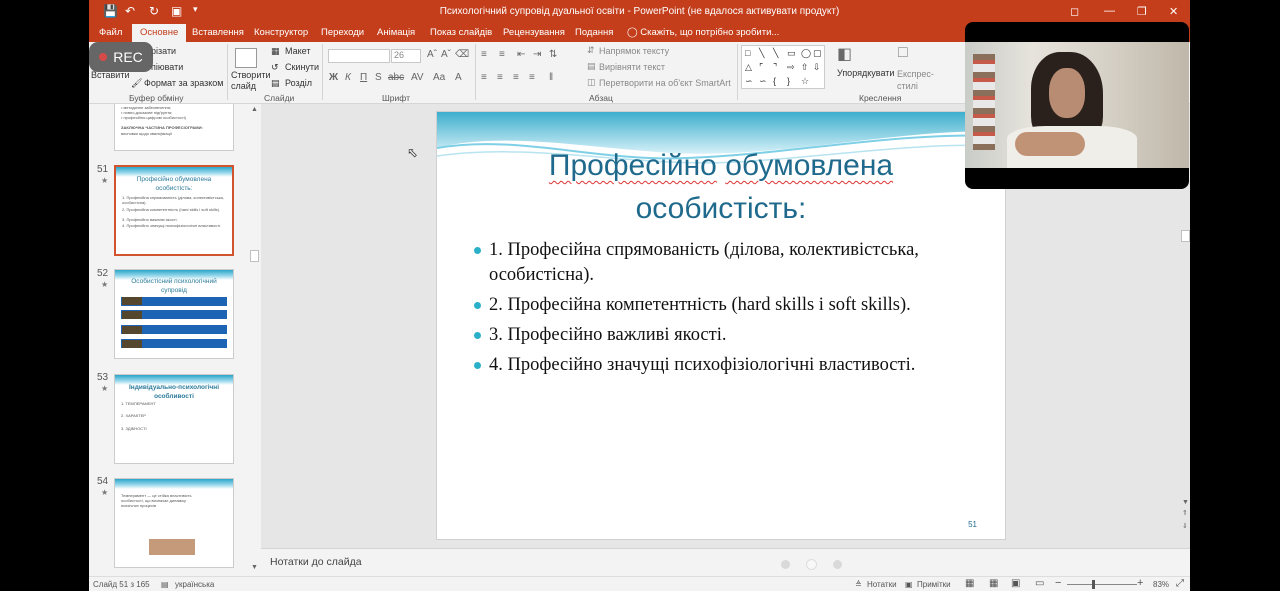 The height and width of the screenshot is (591, 1280). What do you see at coordinates (817, 67) in the screenshot?
I see `arrow-down-shape-icon: ⇩` at bounding box center [817, 67].